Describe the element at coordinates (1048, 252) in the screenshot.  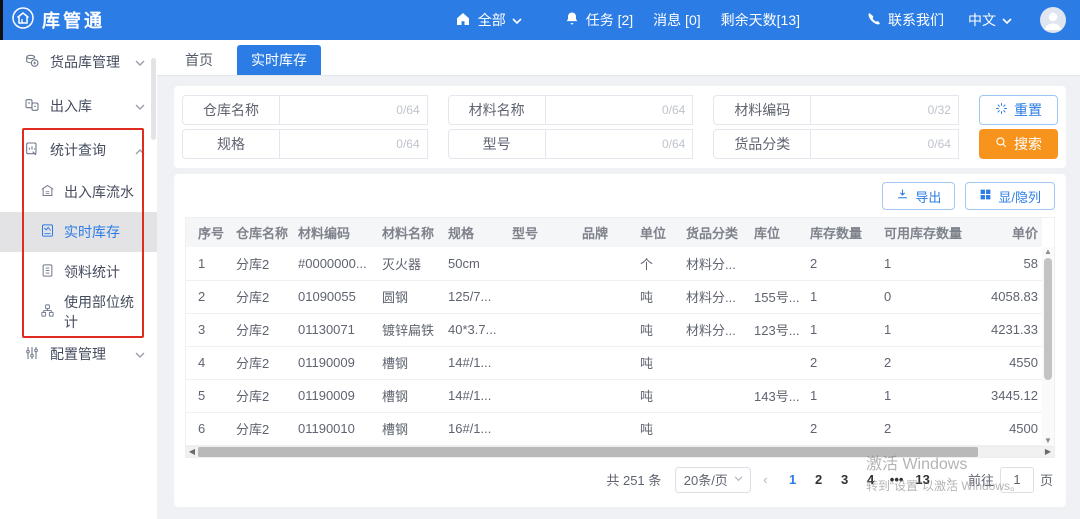
I see `scroll-up-icon: ▲` at that location.